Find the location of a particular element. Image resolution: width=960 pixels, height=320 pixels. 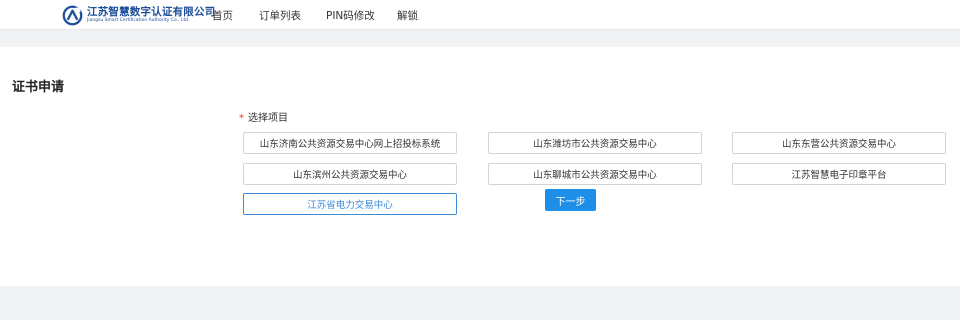

nav-pin-change: PIN码修改 is located at coordinates (350, 15).